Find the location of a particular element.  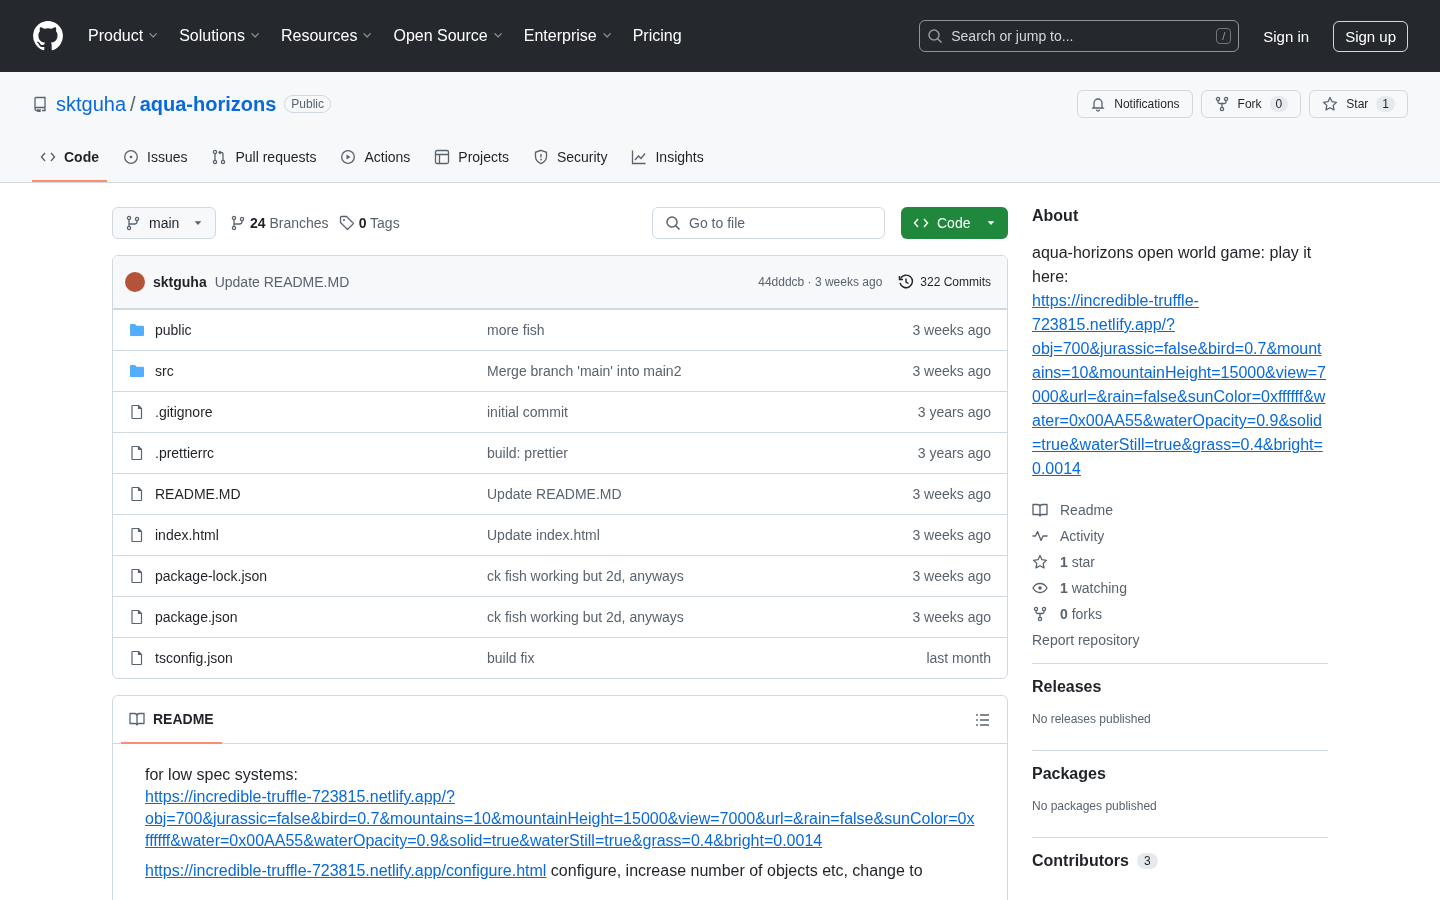

play-icon is located at coordinates (348, 157).